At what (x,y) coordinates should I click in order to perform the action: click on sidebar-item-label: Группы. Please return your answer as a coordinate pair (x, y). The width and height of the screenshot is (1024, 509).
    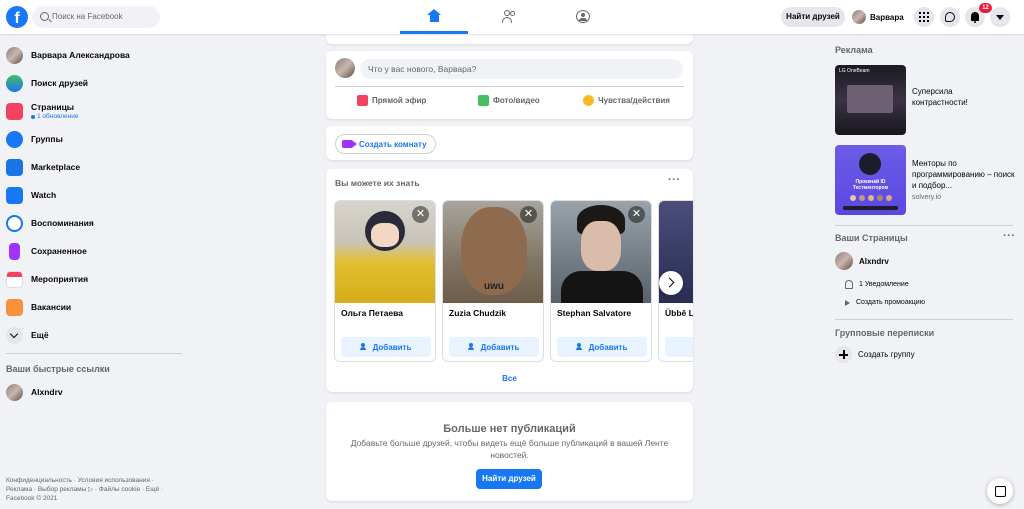
    Looking at the image, I should click on (47, 139).